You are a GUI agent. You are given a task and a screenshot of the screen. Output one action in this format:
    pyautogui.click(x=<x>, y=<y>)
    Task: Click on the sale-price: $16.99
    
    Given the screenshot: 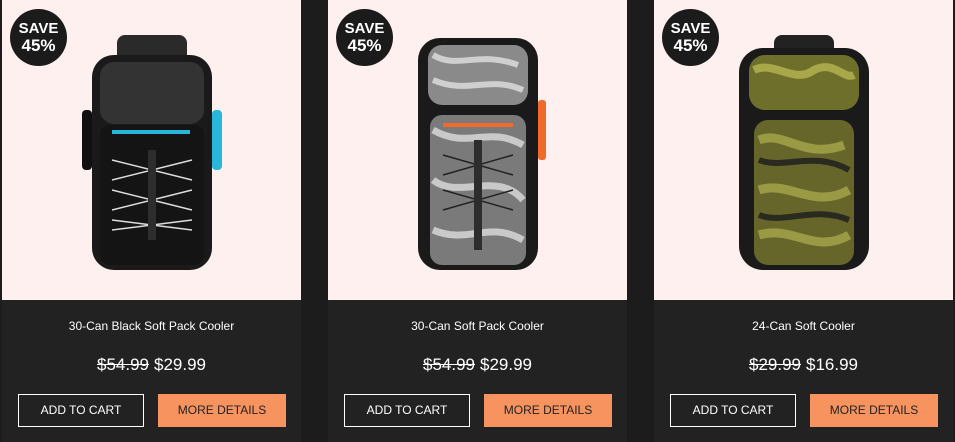 What is the action you would take?
    pyautogui.click(x=832, y=364)
    